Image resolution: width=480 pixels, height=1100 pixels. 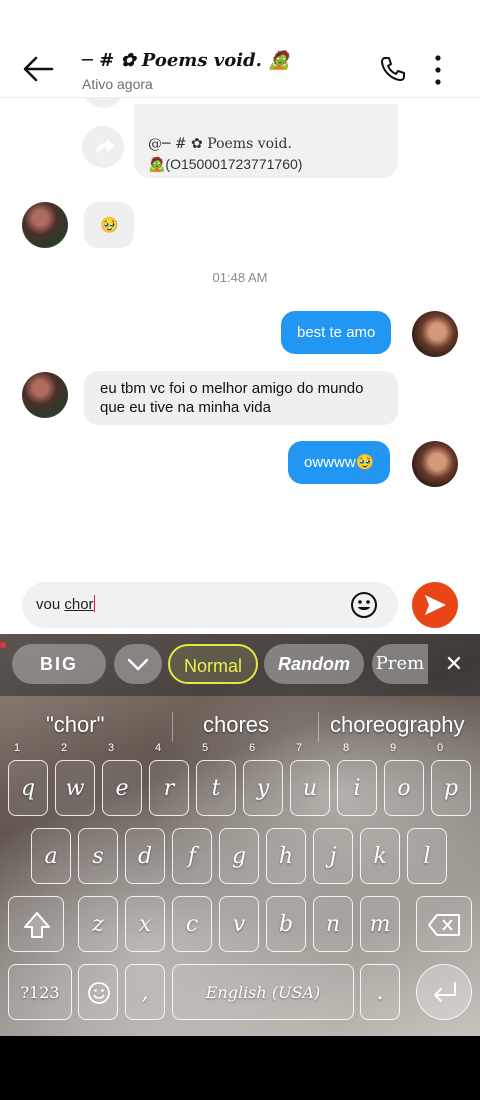 I want to click on share-button-partial, so click(x=103, y=103).